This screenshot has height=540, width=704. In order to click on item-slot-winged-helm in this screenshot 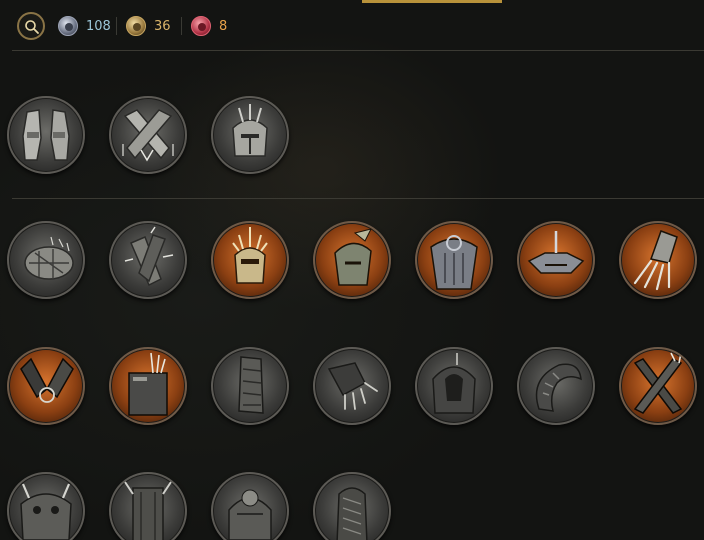, I will do `click(352, 260)`.